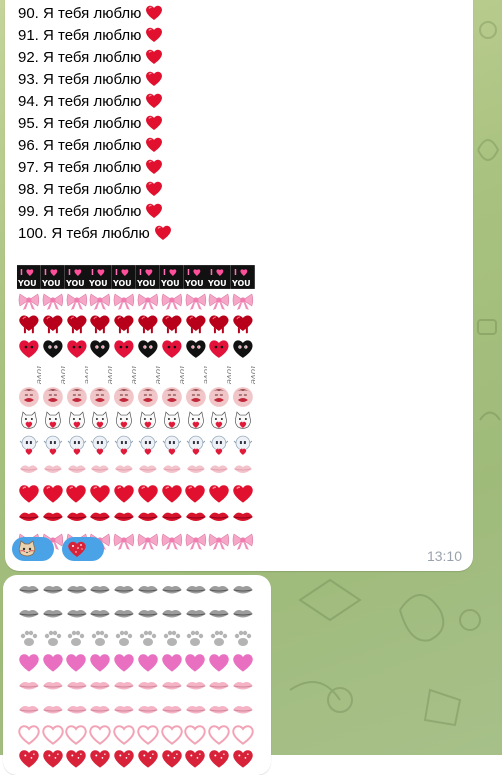 The width and height of the screenshot is (502, 775). I want to click on svg-text: YOU, so click(27, 283).